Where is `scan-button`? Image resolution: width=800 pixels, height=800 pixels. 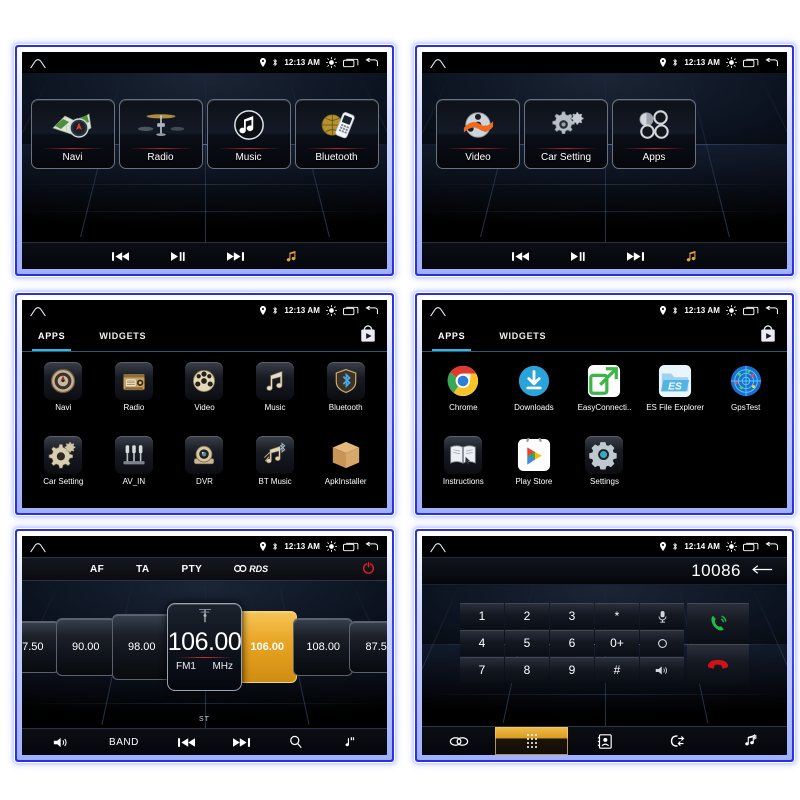 scan-button is located at coordinates (296, 742).